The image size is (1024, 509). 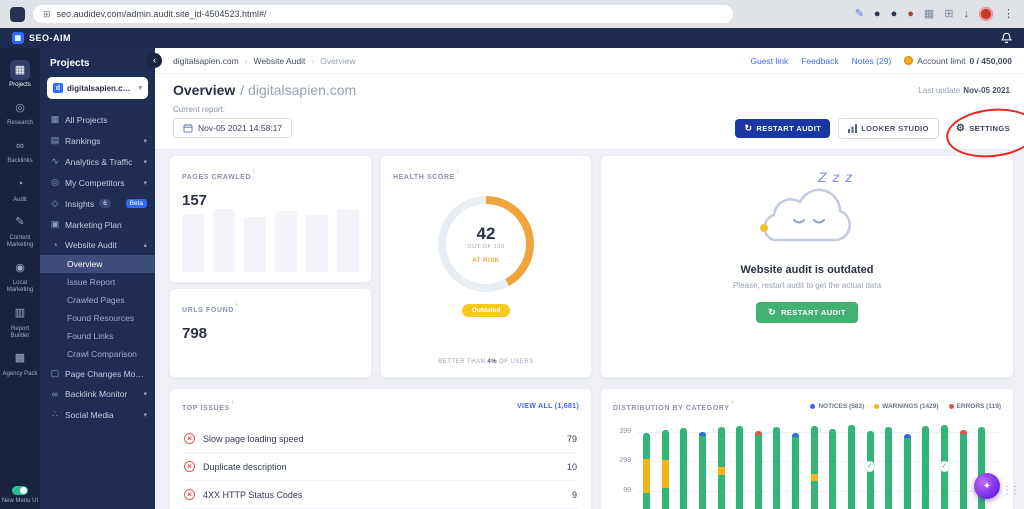 What do you see at coordinates (20, 70) in the screenshot?
I see `rail-item-icon: ▦` at bounding box center [20, 70].